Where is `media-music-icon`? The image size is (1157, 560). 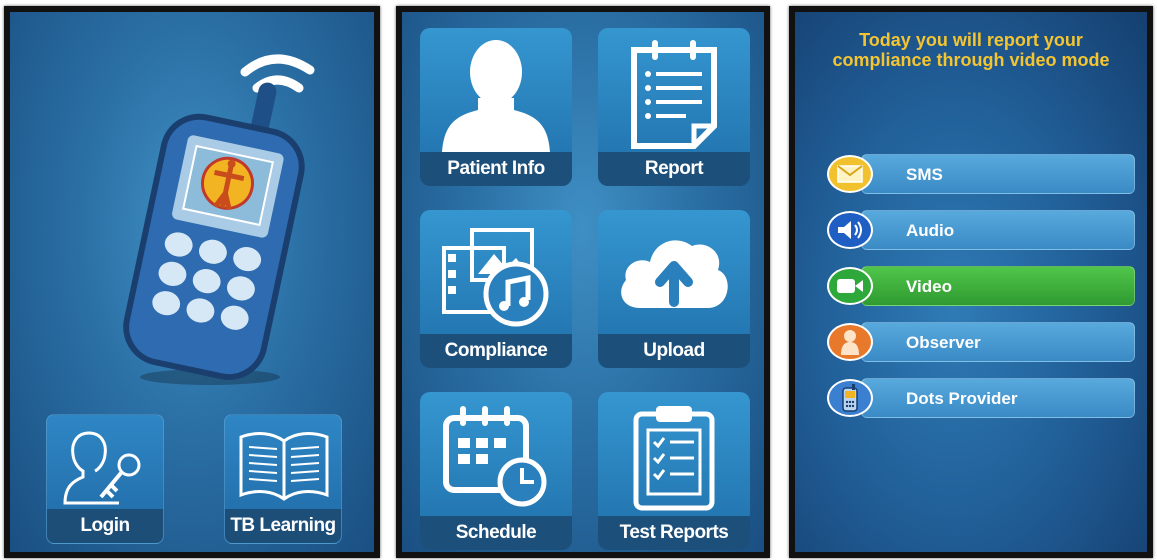
media-music-icon is located at coordinates (495, 277).